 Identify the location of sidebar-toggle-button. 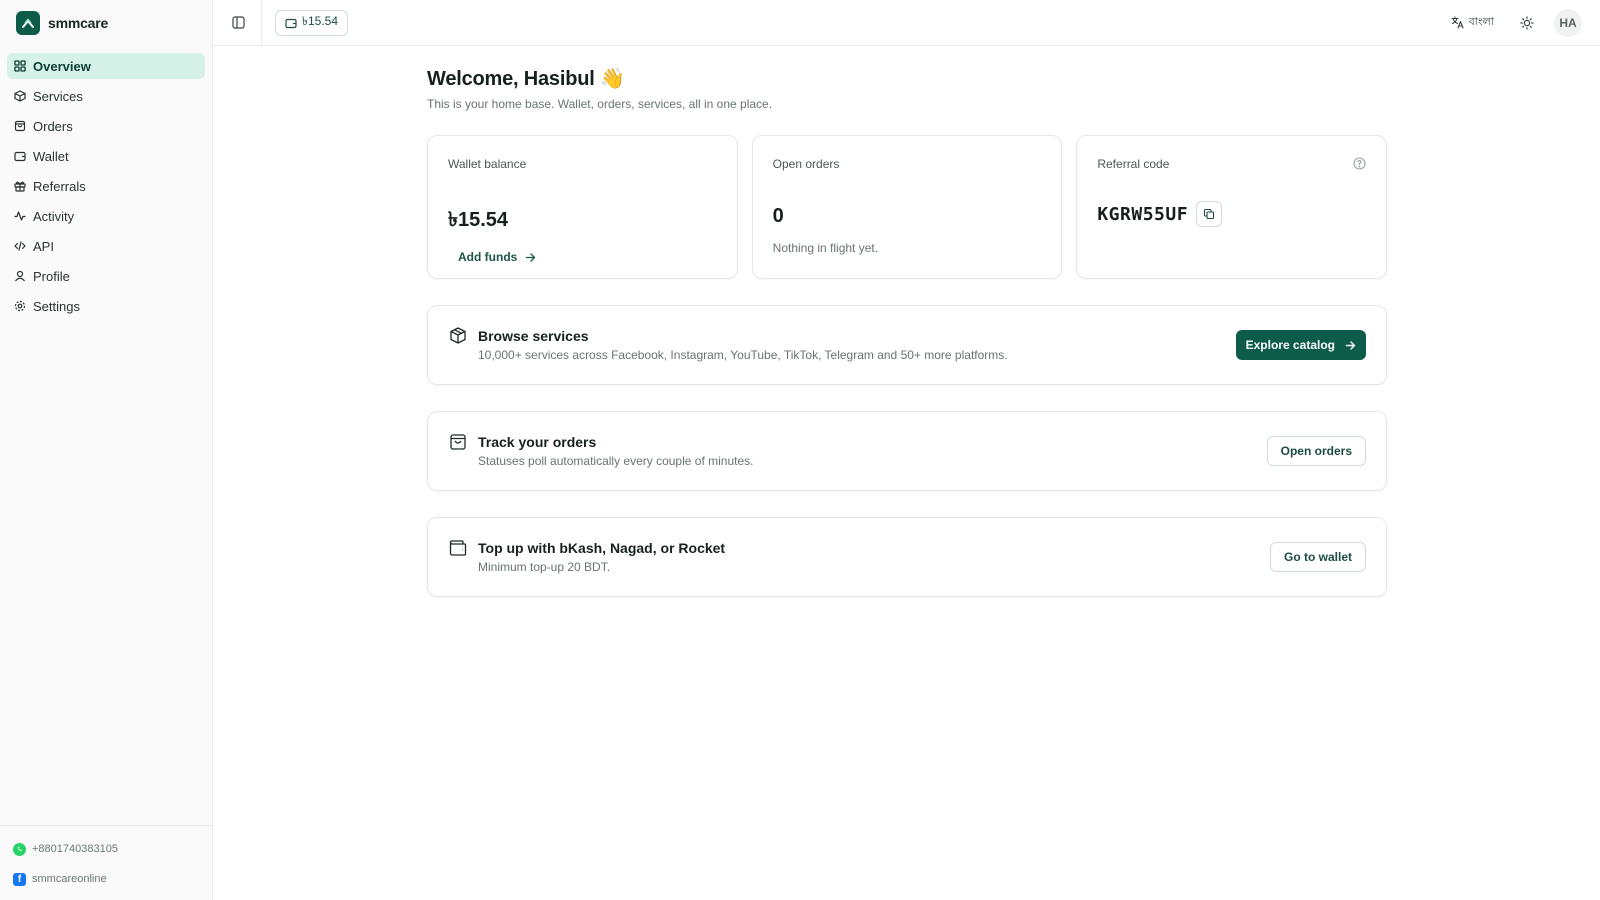
(238, 23).